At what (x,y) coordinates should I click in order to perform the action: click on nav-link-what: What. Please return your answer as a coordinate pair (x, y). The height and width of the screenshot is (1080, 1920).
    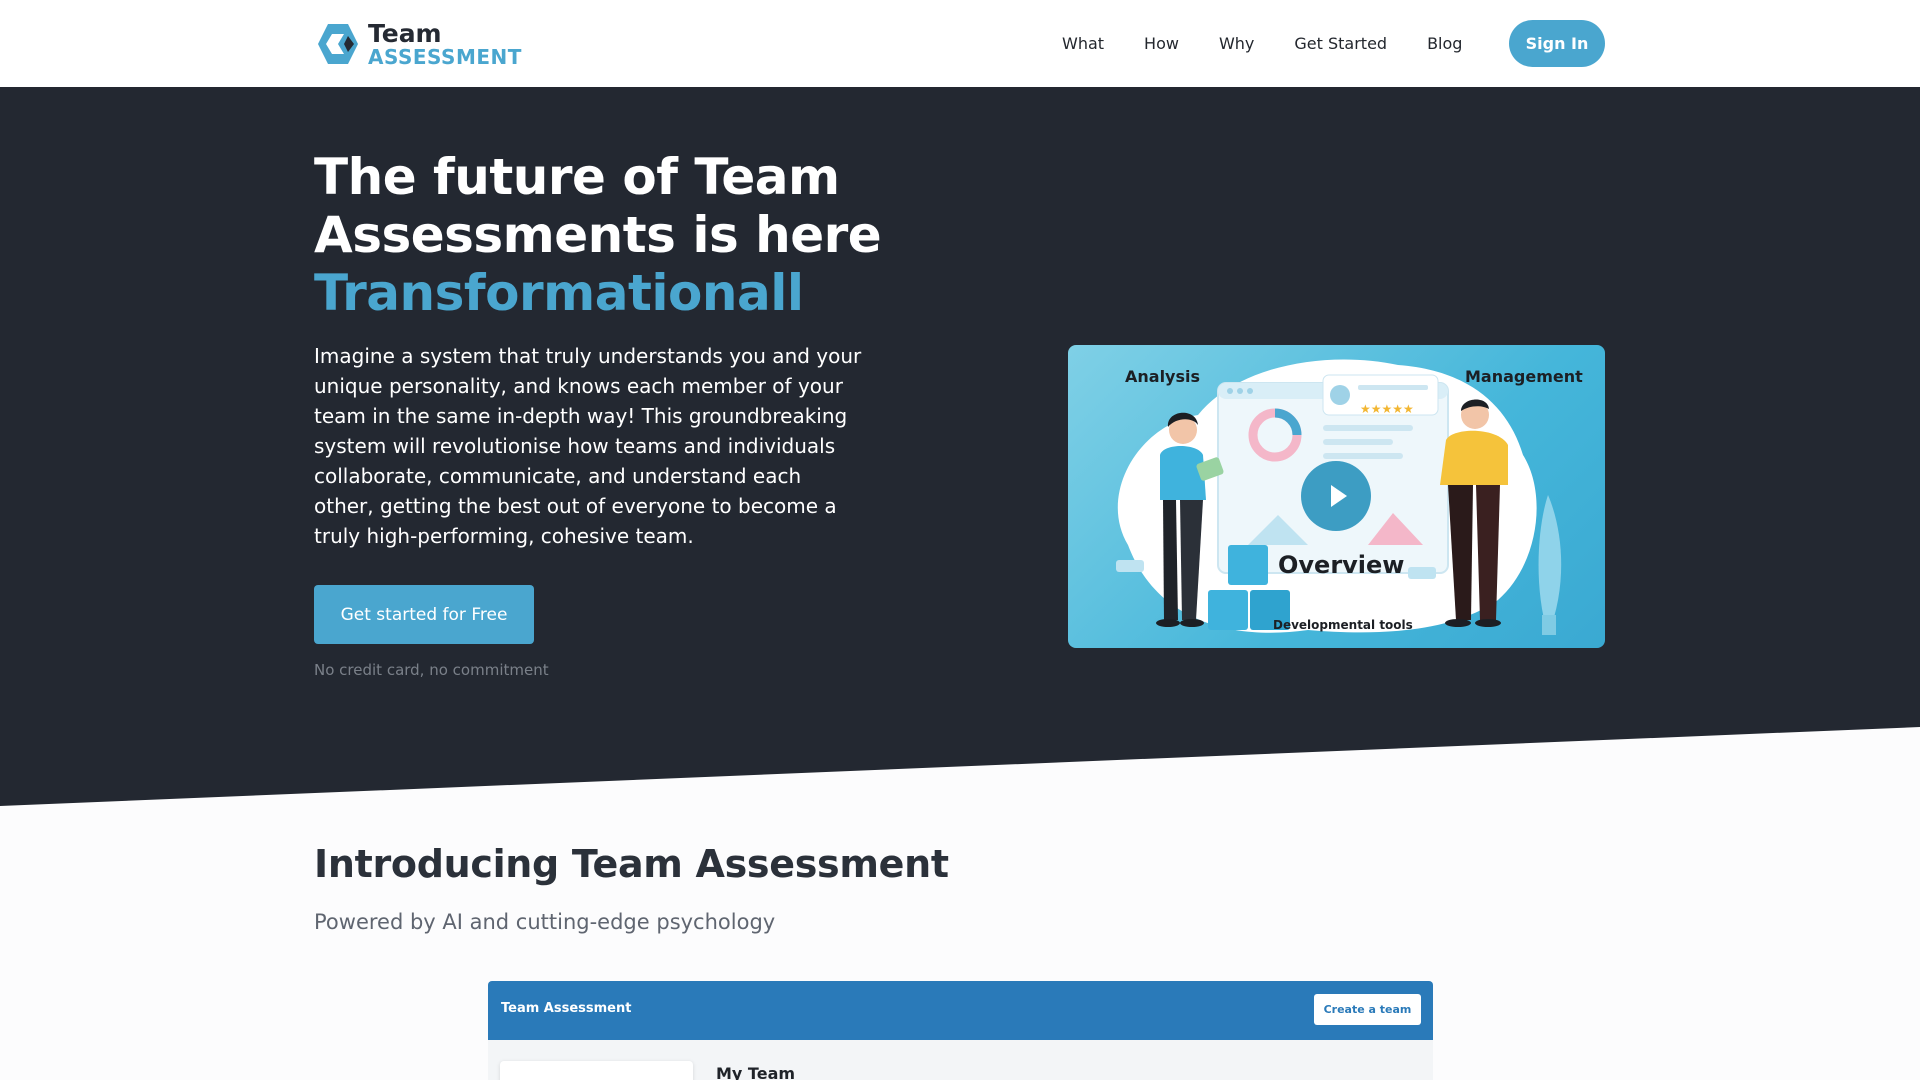
    Looking at the image, I should click on (1083, 43).